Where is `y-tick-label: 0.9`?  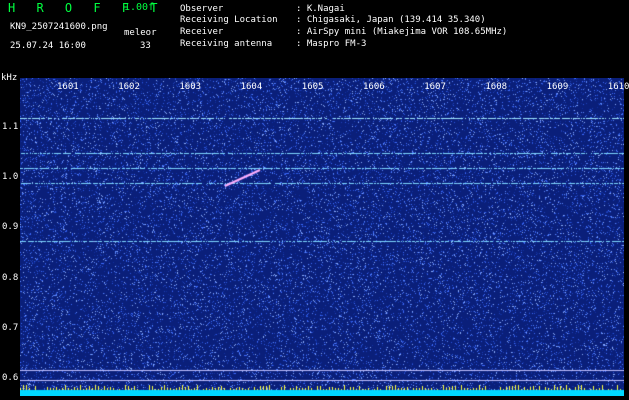
y-tick-label: 0.9 is located at coordinates (10, 227).